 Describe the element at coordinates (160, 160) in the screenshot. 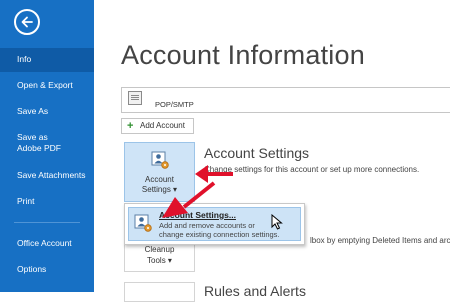

I see `account-settings-icon` at that location.